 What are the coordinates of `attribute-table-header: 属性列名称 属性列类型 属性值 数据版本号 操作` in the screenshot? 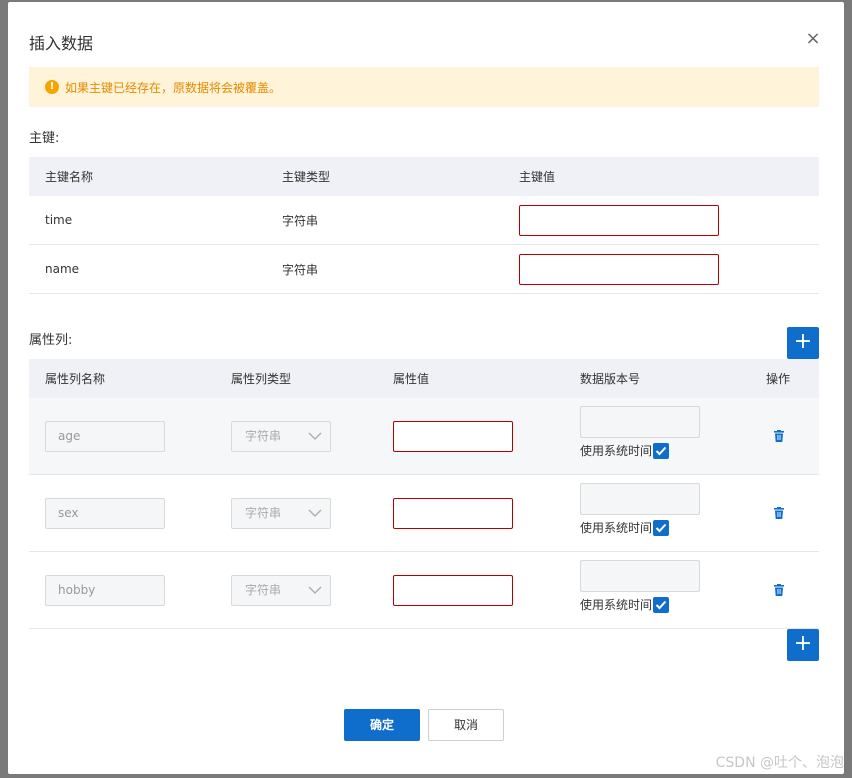 It's located at (424, 378).